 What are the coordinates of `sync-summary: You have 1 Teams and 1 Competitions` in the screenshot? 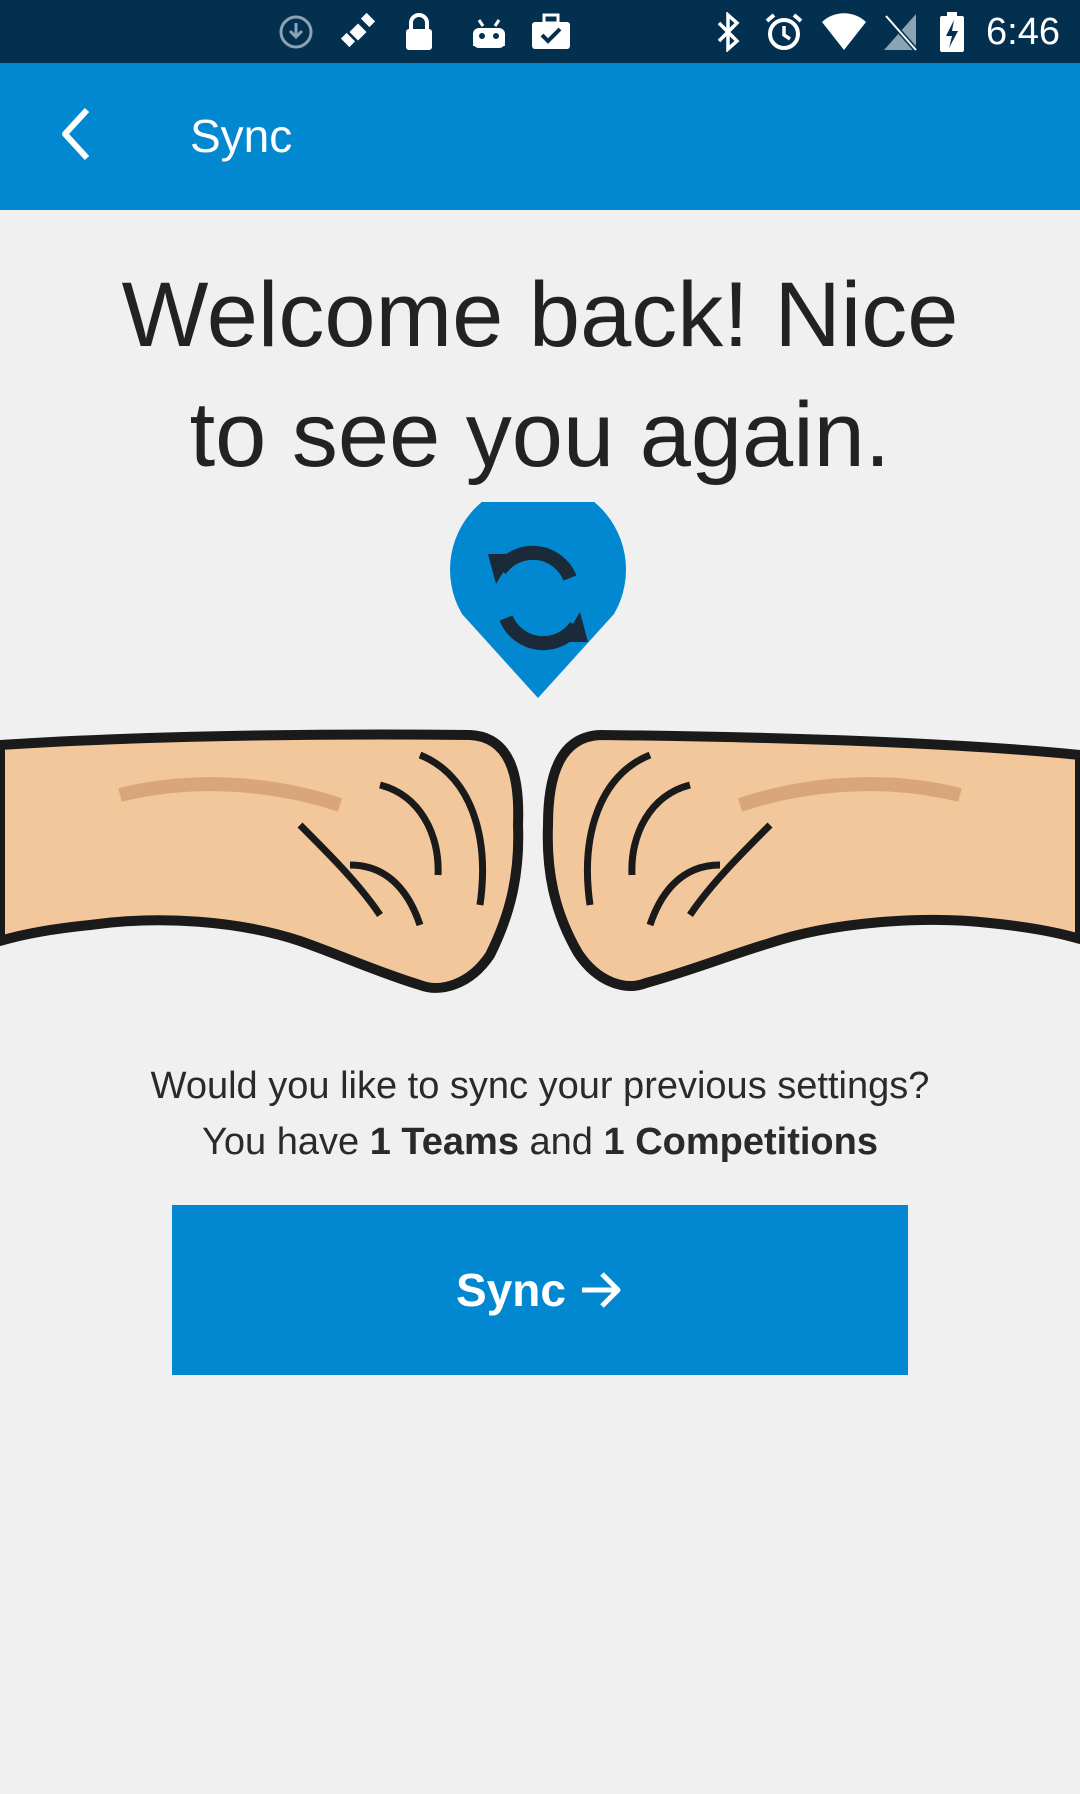 It's located at (540, 1142).